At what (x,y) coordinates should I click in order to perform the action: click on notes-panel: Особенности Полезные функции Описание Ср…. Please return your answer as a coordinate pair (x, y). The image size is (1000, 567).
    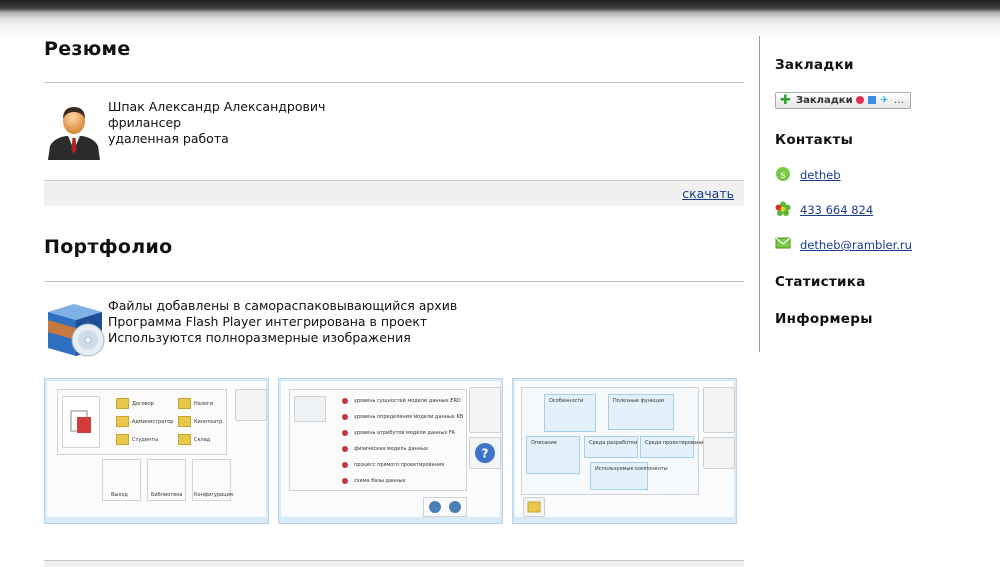
    Looking at the image, I should click on (613, 441).